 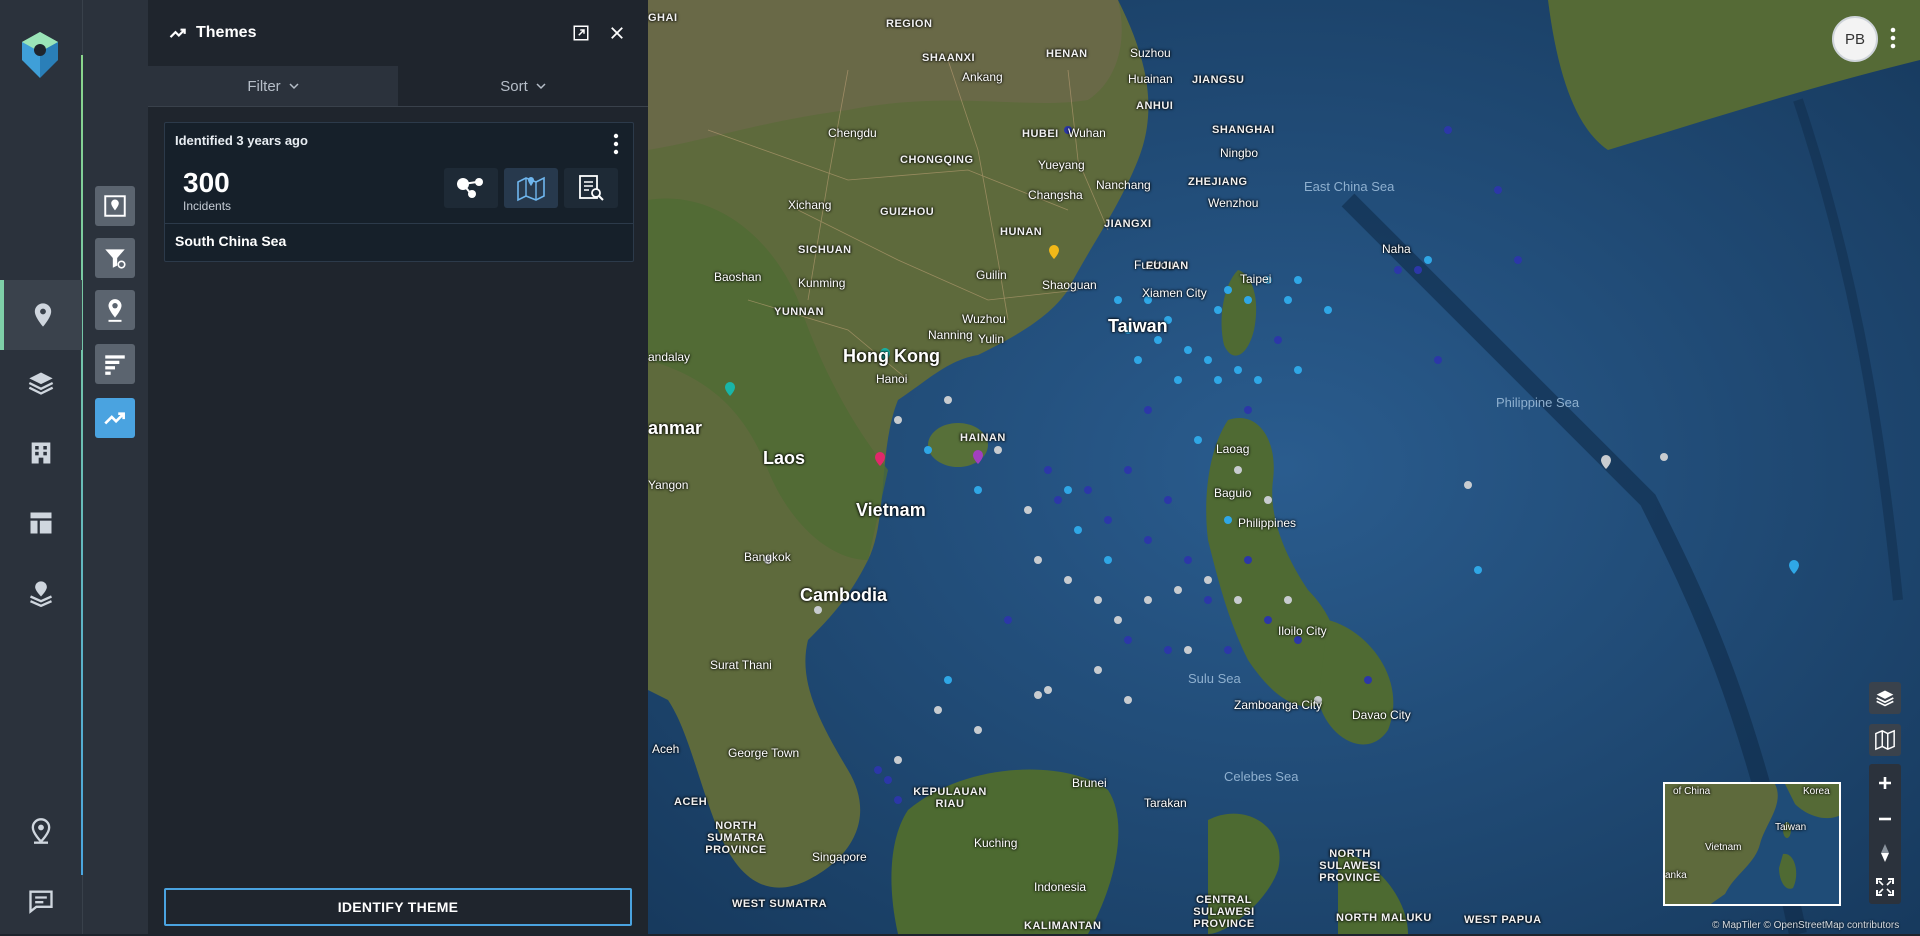 I want to click on bar-list-tool, so click(x=115, y=364).